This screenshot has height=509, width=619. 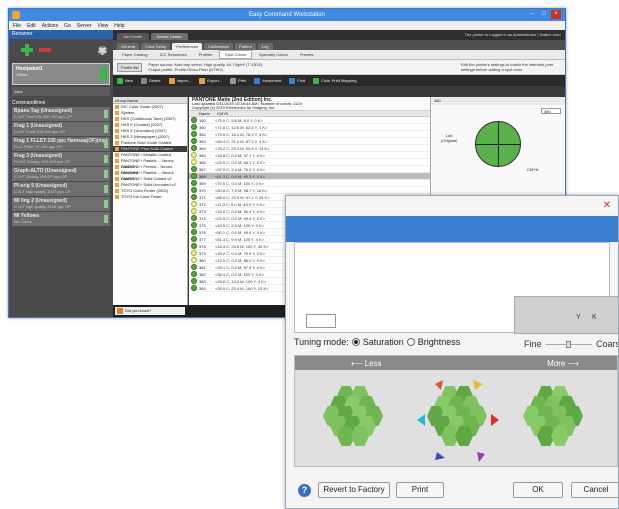 I want to click on remove-icon, so click(x=45, y=50).